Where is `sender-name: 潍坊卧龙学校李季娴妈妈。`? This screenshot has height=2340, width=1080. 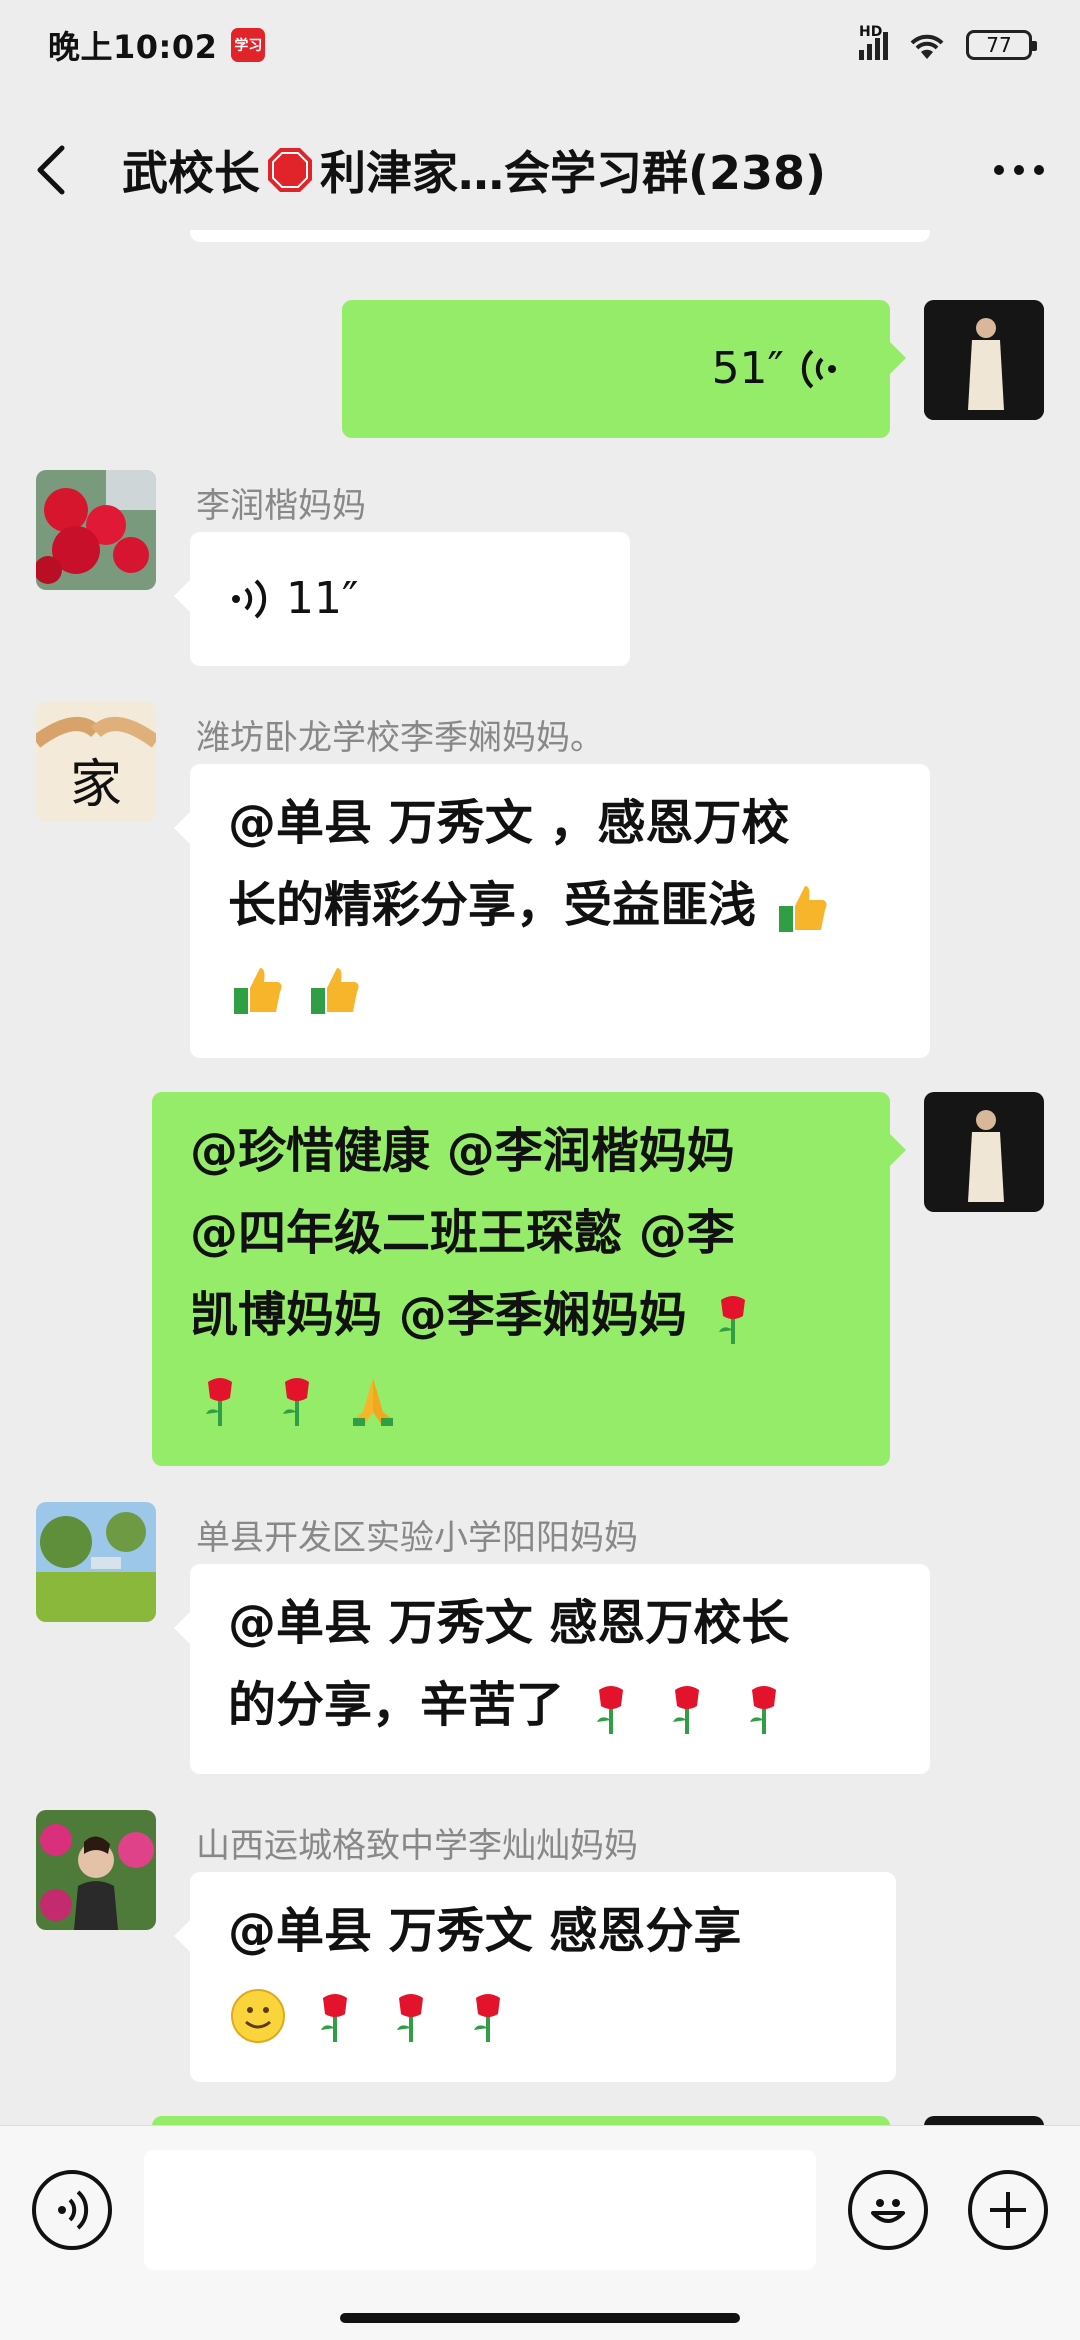 sender-name: 潍坊卧龙学校李季娴妈妈。 is located at coordinates (400, 738).